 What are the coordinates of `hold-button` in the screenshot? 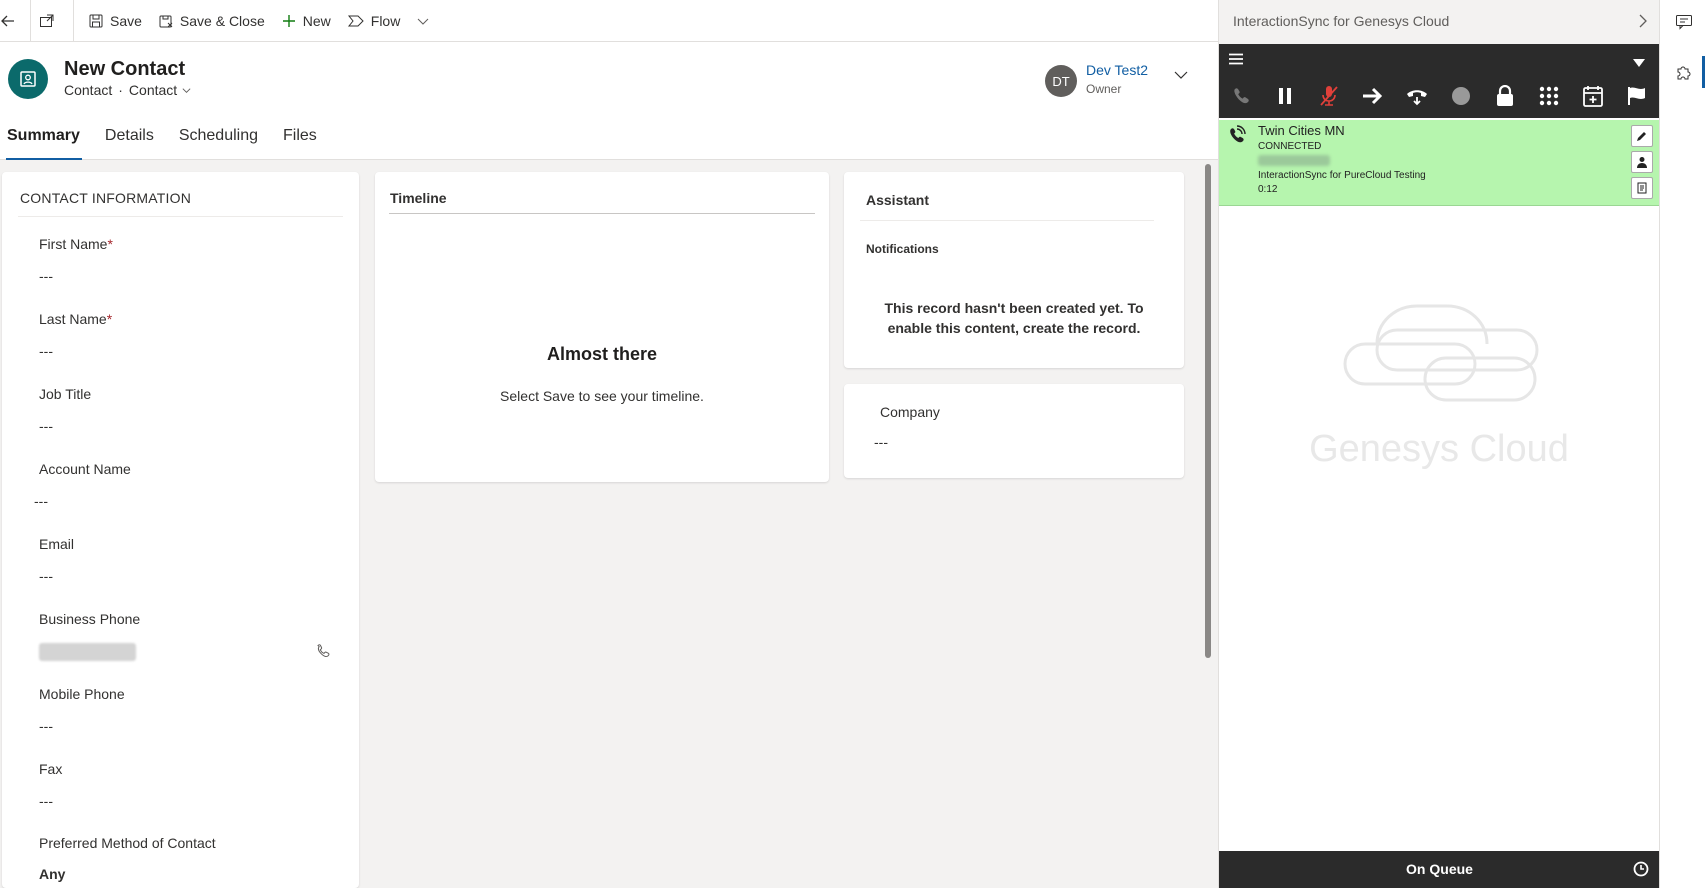 It's located at (1285, 96).